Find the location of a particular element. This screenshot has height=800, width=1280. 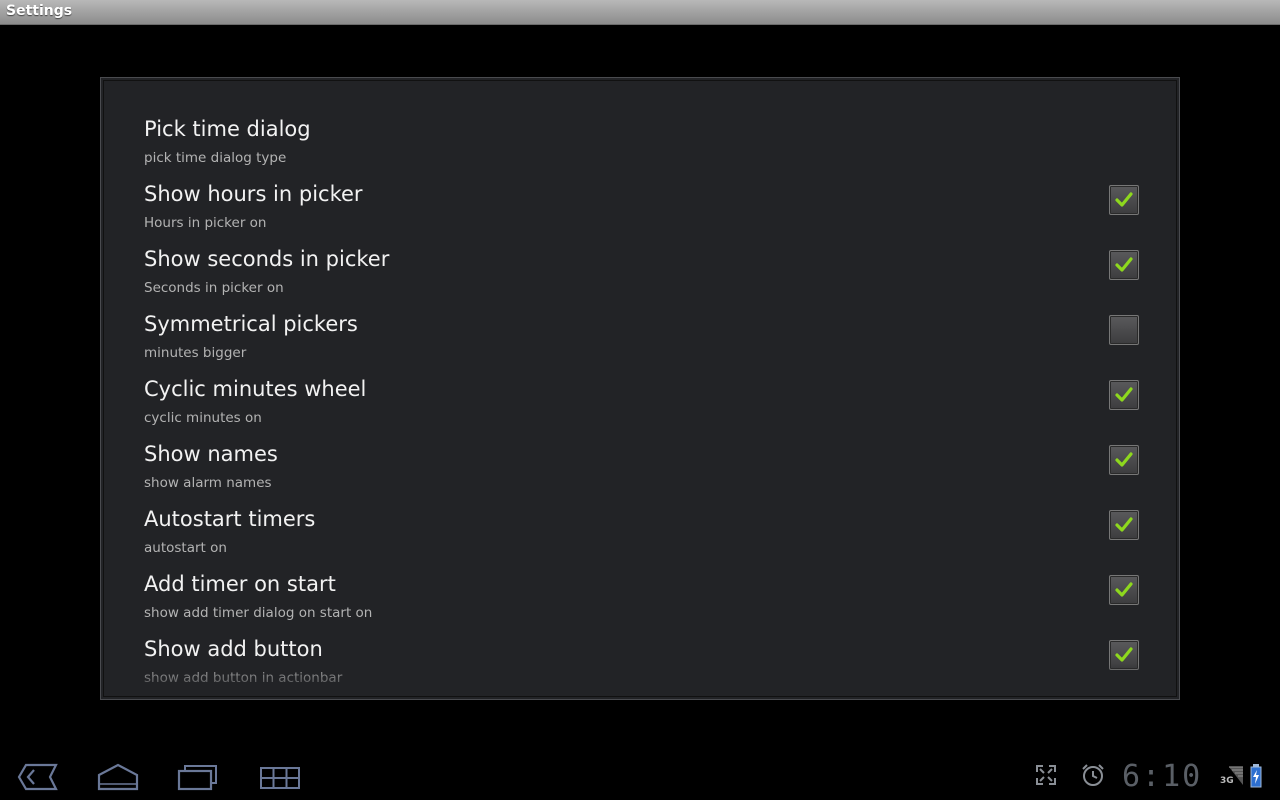

pref-summary: Hours in picker on is located at coordinates (205, 223).